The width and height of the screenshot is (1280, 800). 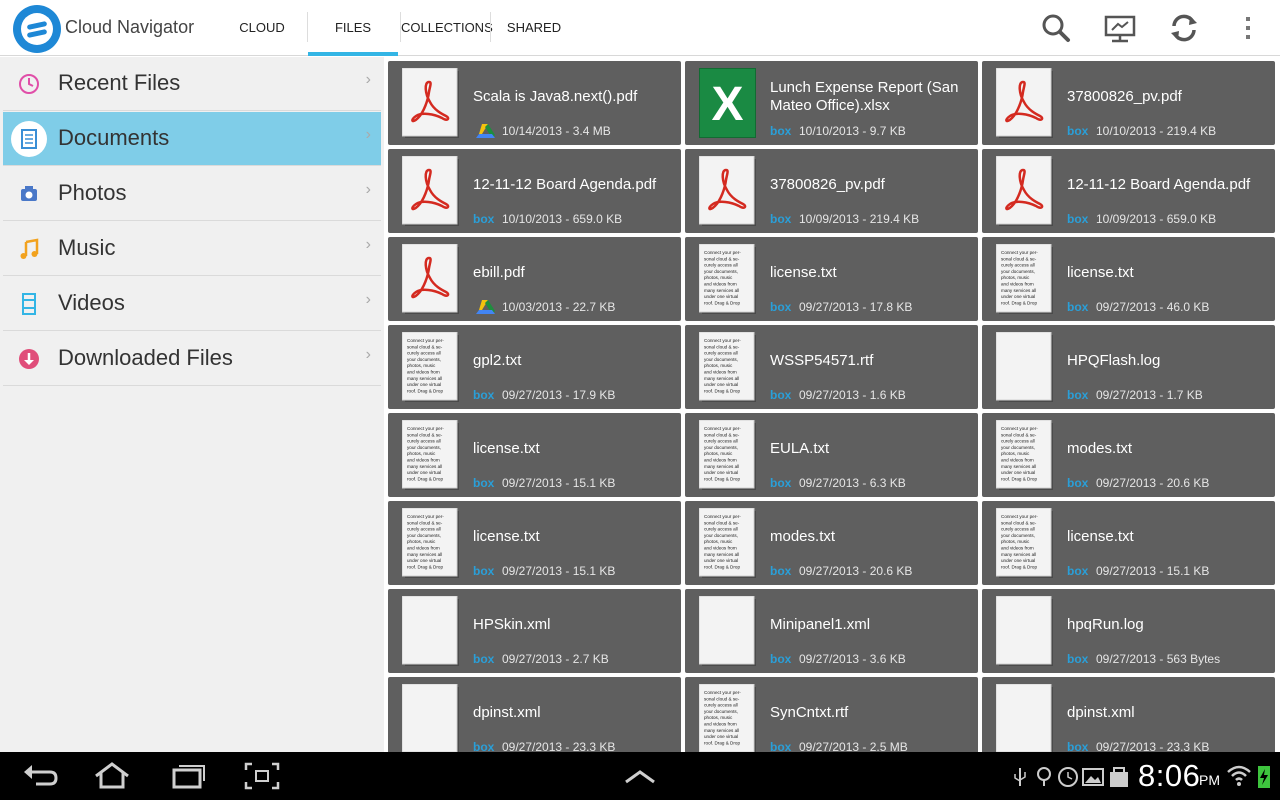 What do you see at coordinates (1156, 219) in the screenshot?
I see `file-date-size: 10/09/2013 - 659.0 KB` at bounding box center [1156, 219].